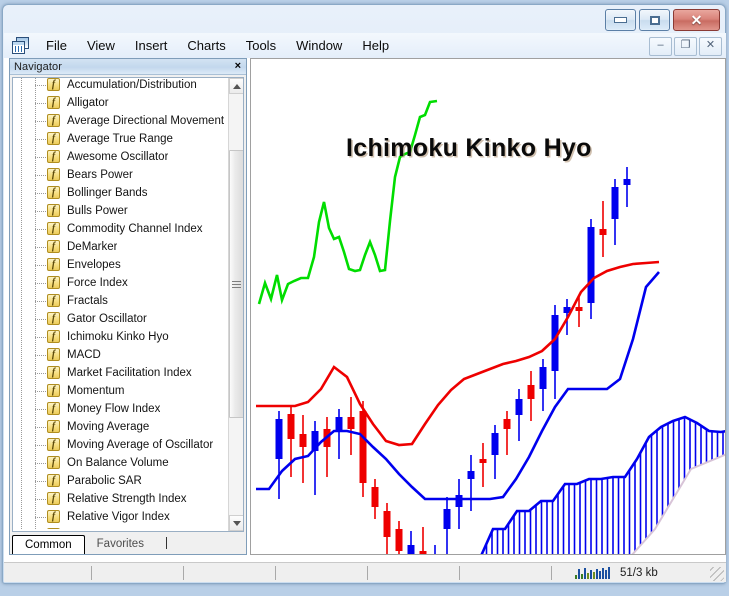  I want to click on navigator-item-label: Moving Average of Oscillator, so click(140, 445).